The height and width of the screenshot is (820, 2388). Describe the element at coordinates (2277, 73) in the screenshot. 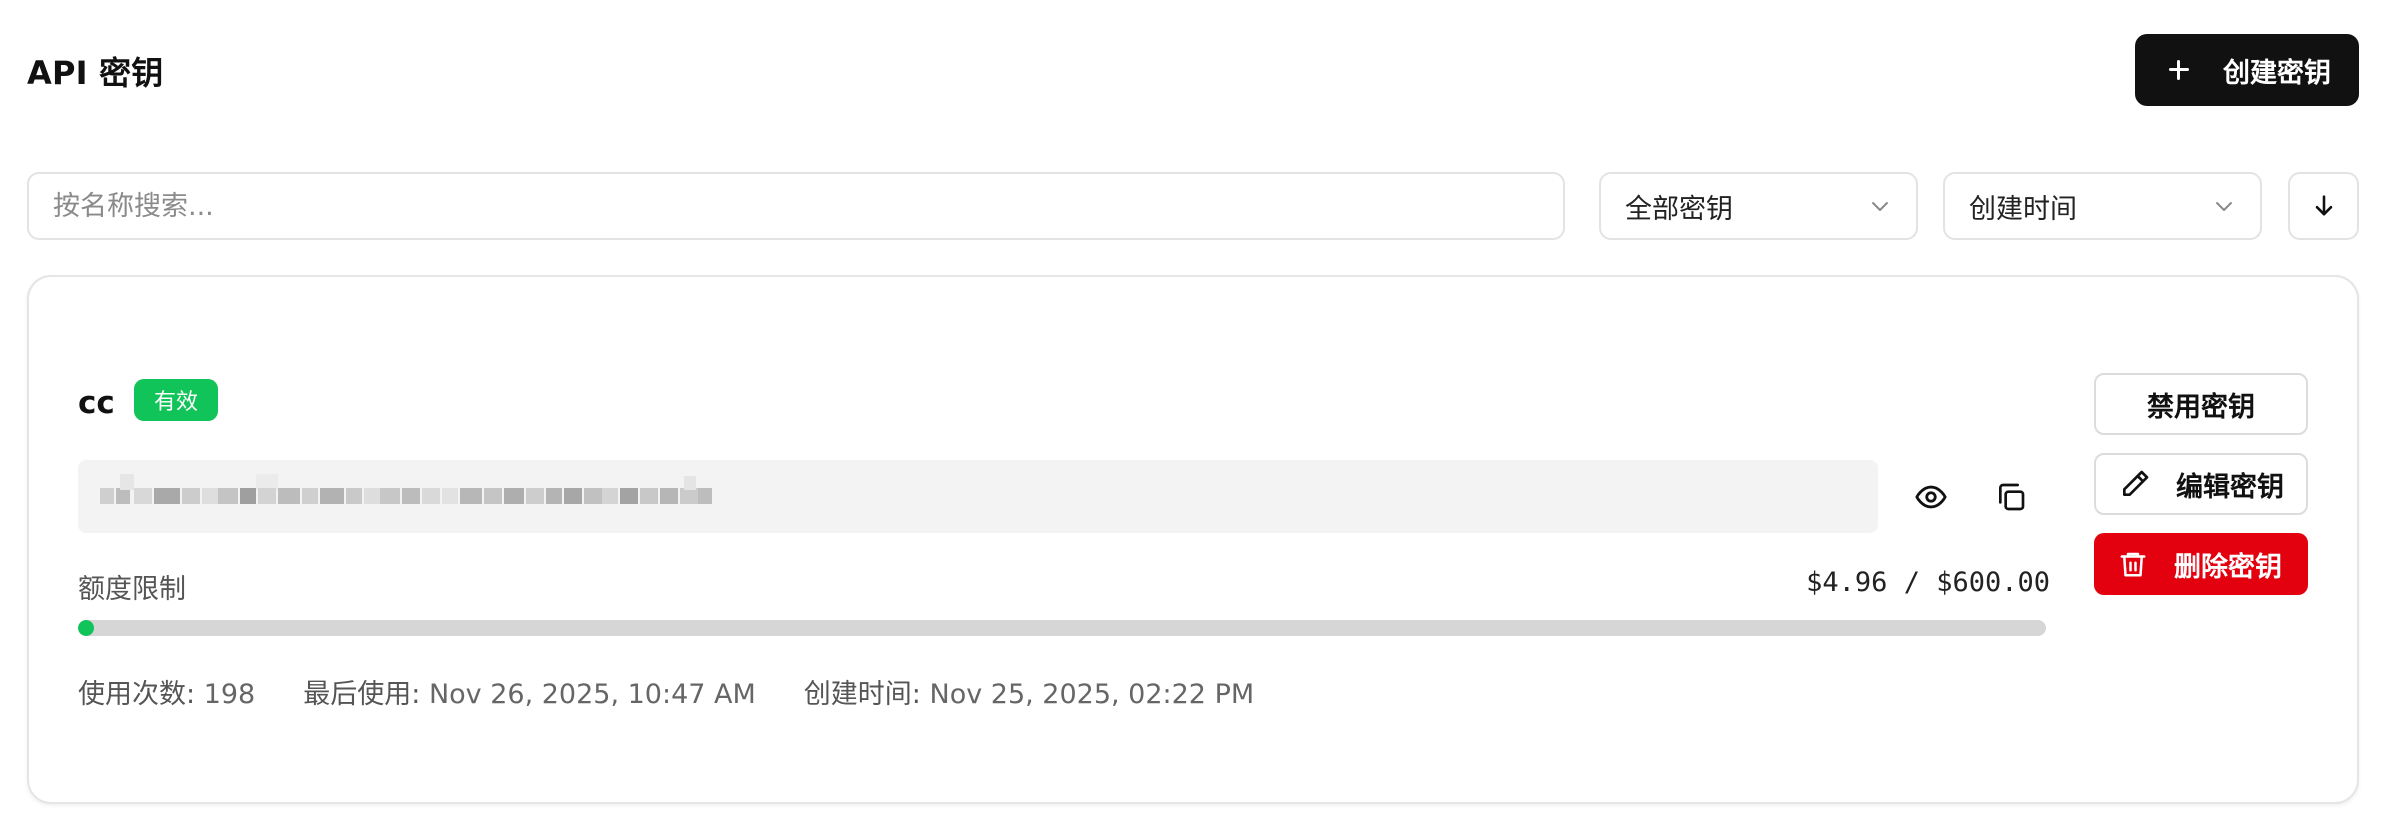

I see `create-key-label: 创建密钥` at that location.